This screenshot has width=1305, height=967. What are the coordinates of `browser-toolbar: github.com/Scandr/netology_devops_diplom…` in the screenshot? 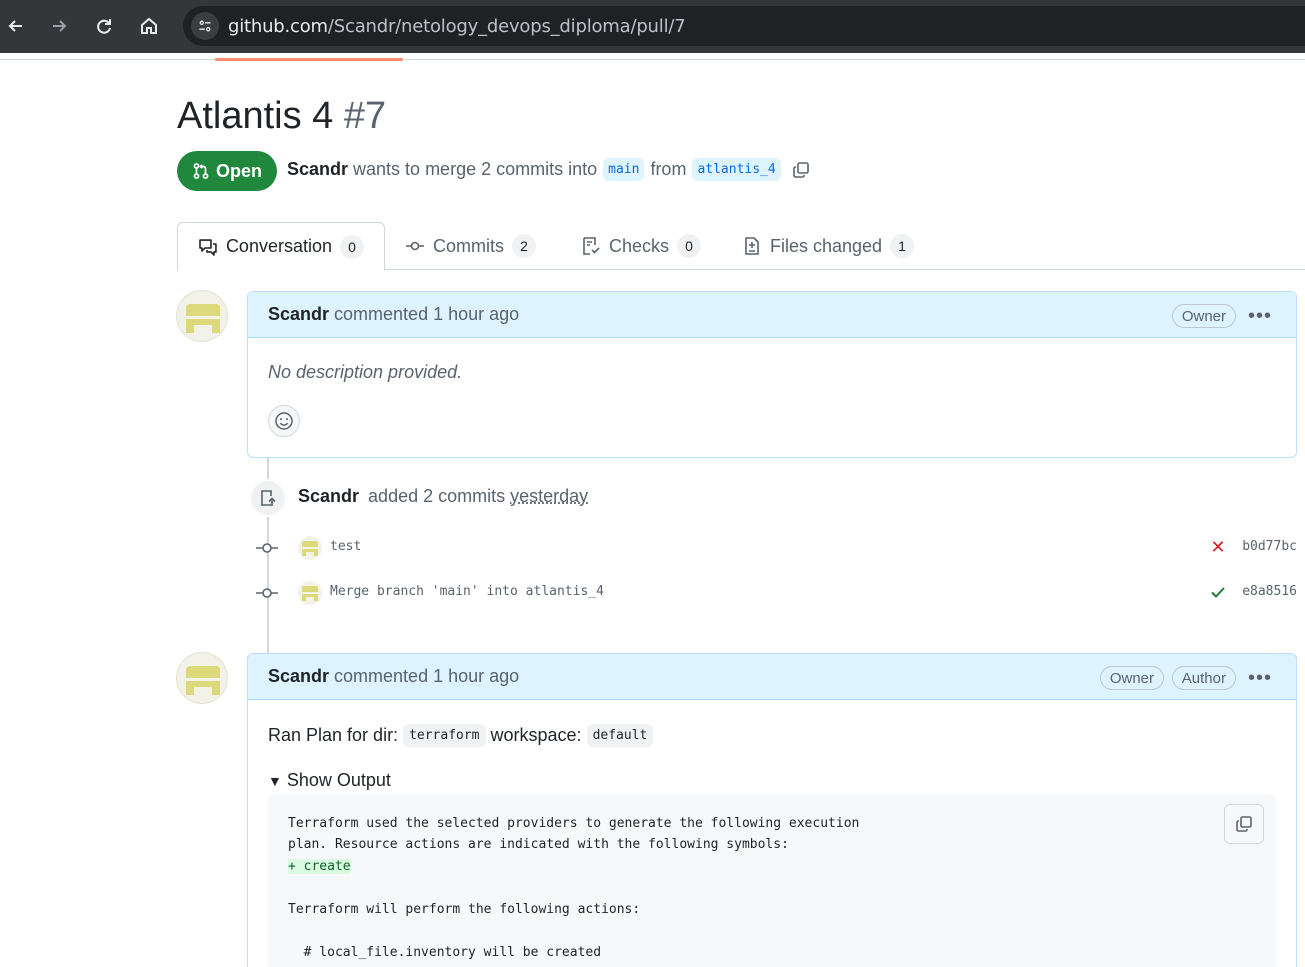 It's located at (652, 26).